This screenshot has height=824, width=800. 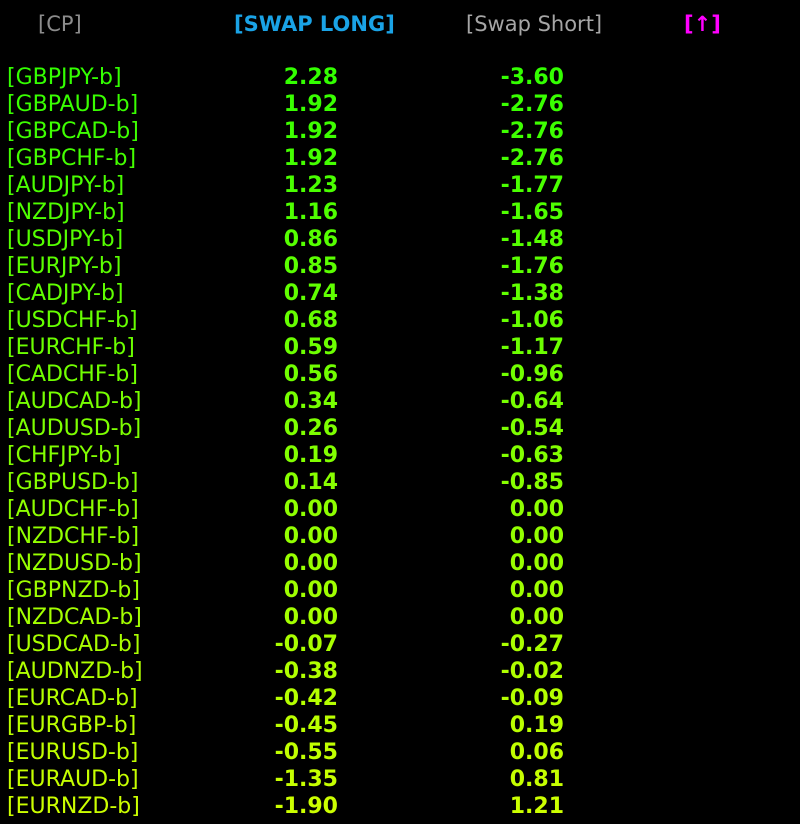 What do you see at coordinates (310, 374) in the screenshot?
I see `swap-long-value: 0.56` at bounding box center [310, 374].